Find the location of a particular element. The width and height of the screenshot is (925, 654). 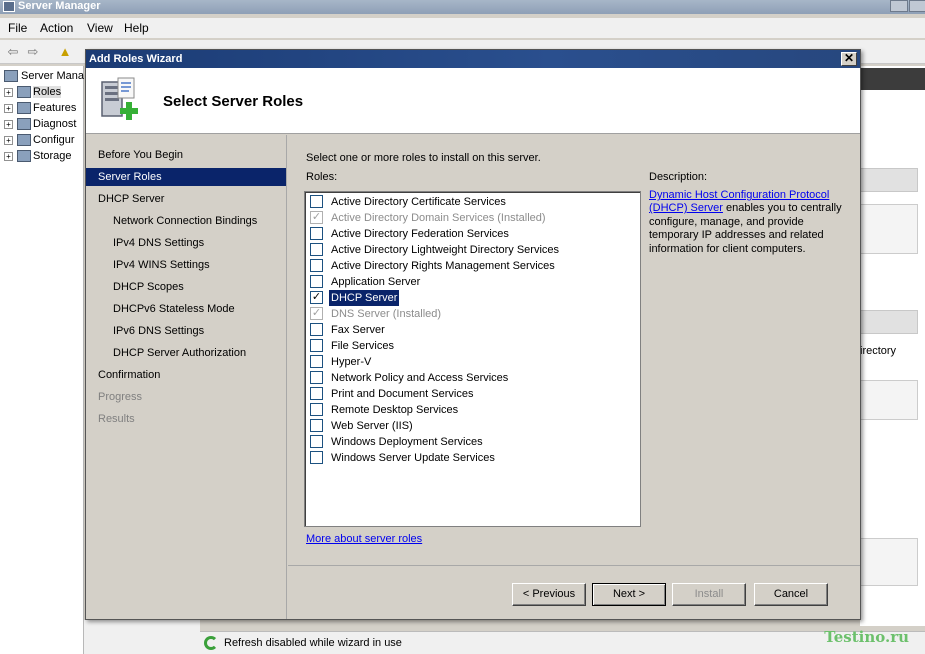

previous-button: < Previous is located at coordinates (549, 594).